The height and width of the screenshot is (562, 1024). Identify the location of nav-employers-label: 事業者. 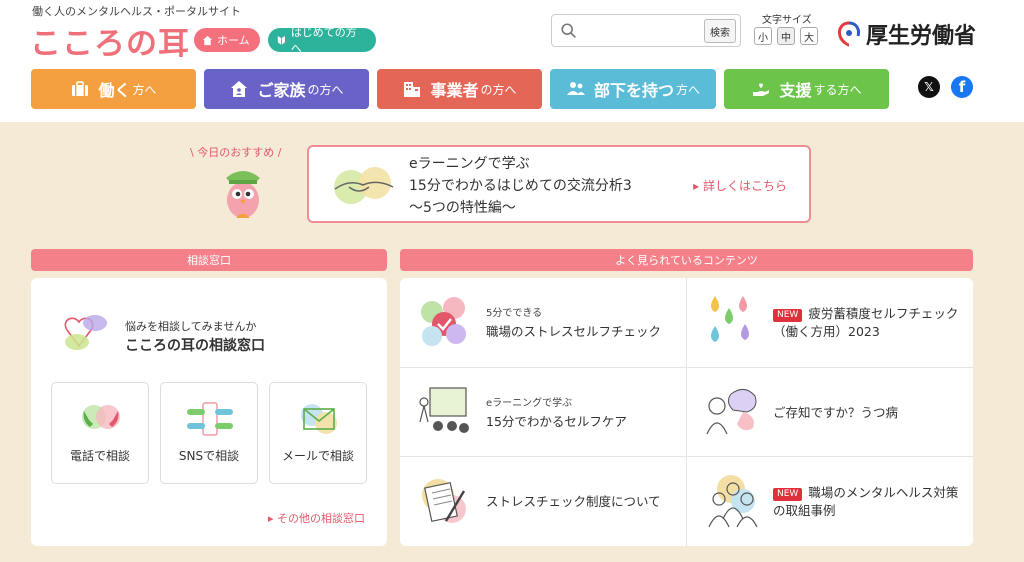
(454, 90).